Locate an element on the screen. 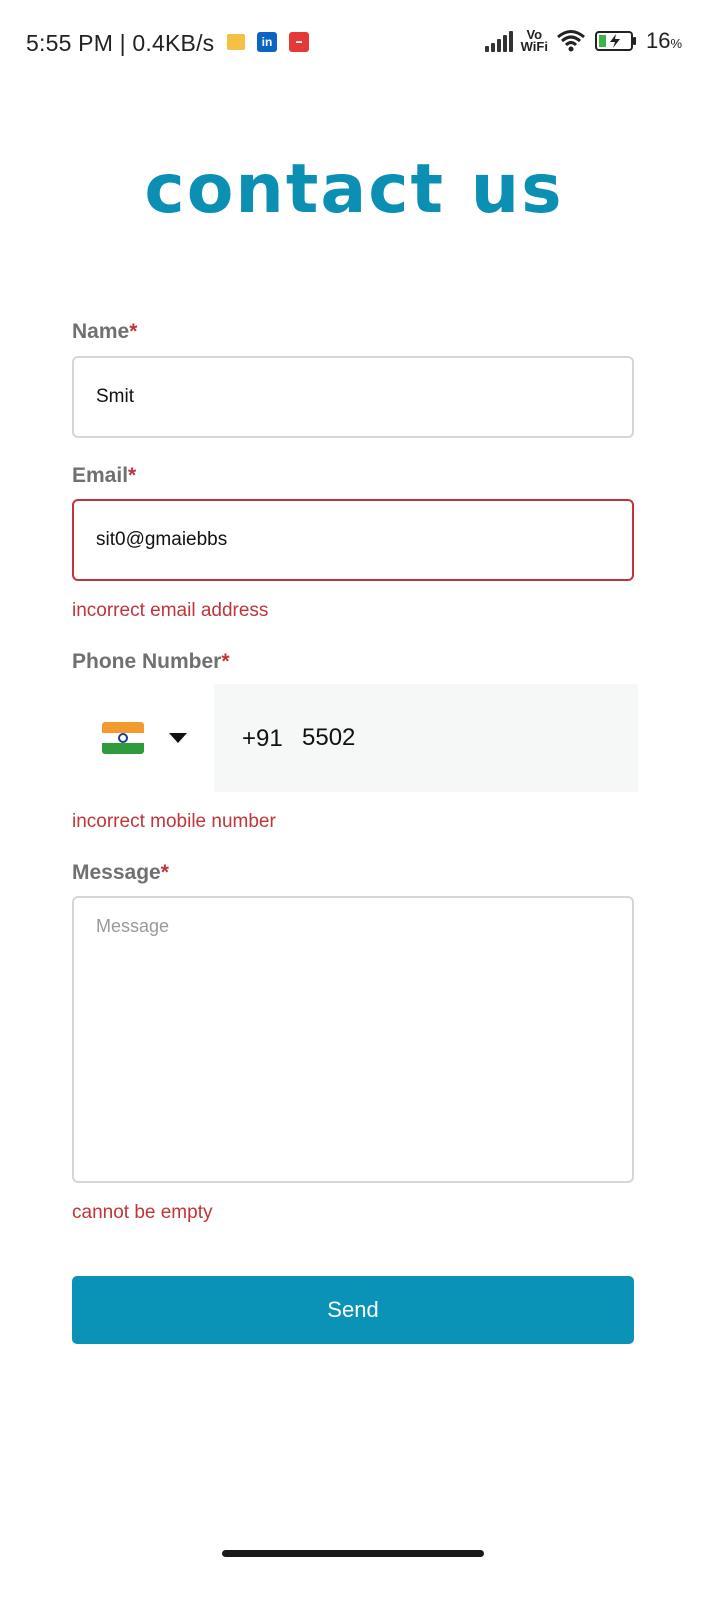  name-label: Name* is located at coordinates (105, 331).